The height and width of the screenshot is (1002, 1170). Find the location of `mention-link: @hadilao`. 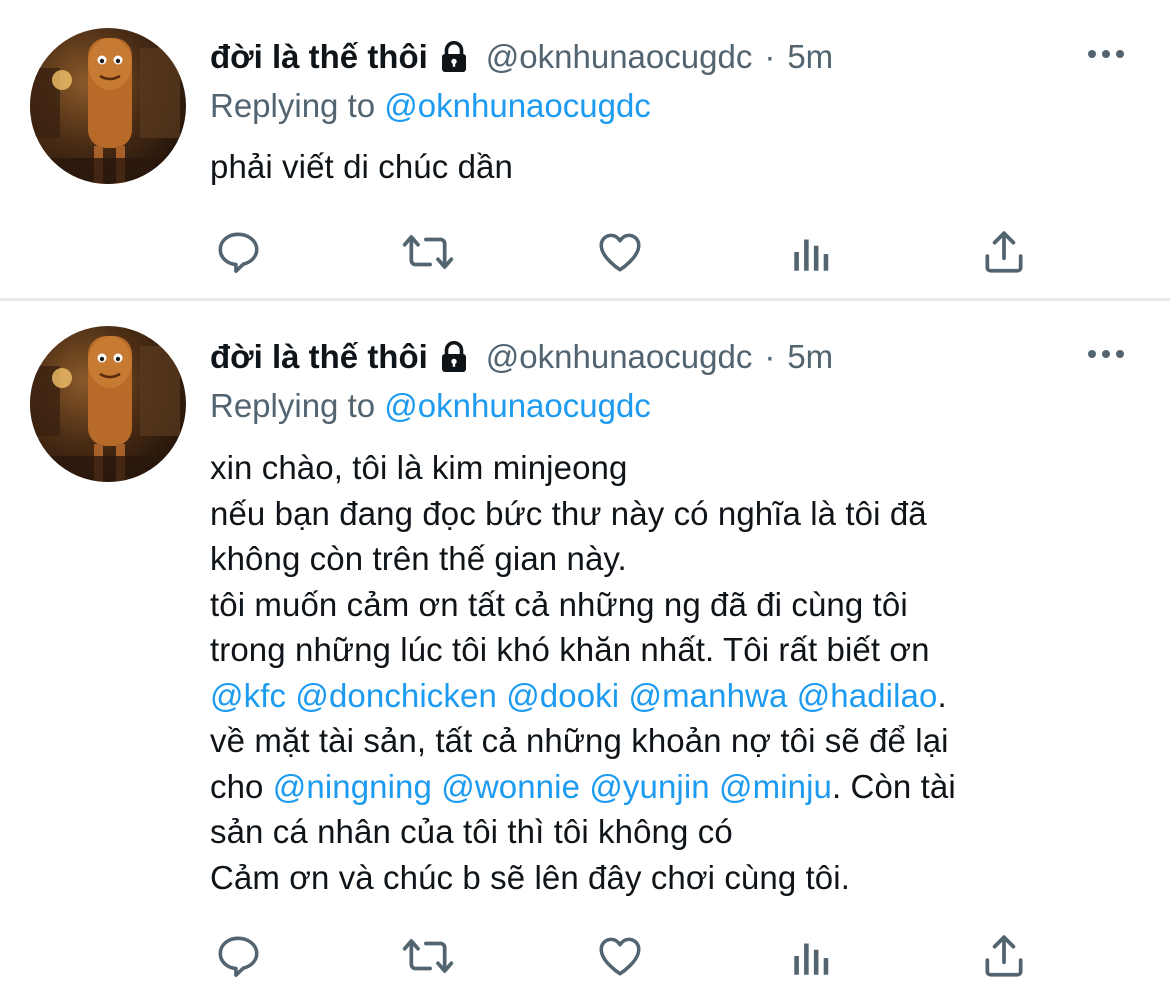

mention-link: @hadilao is located at coordinates (867, 695).